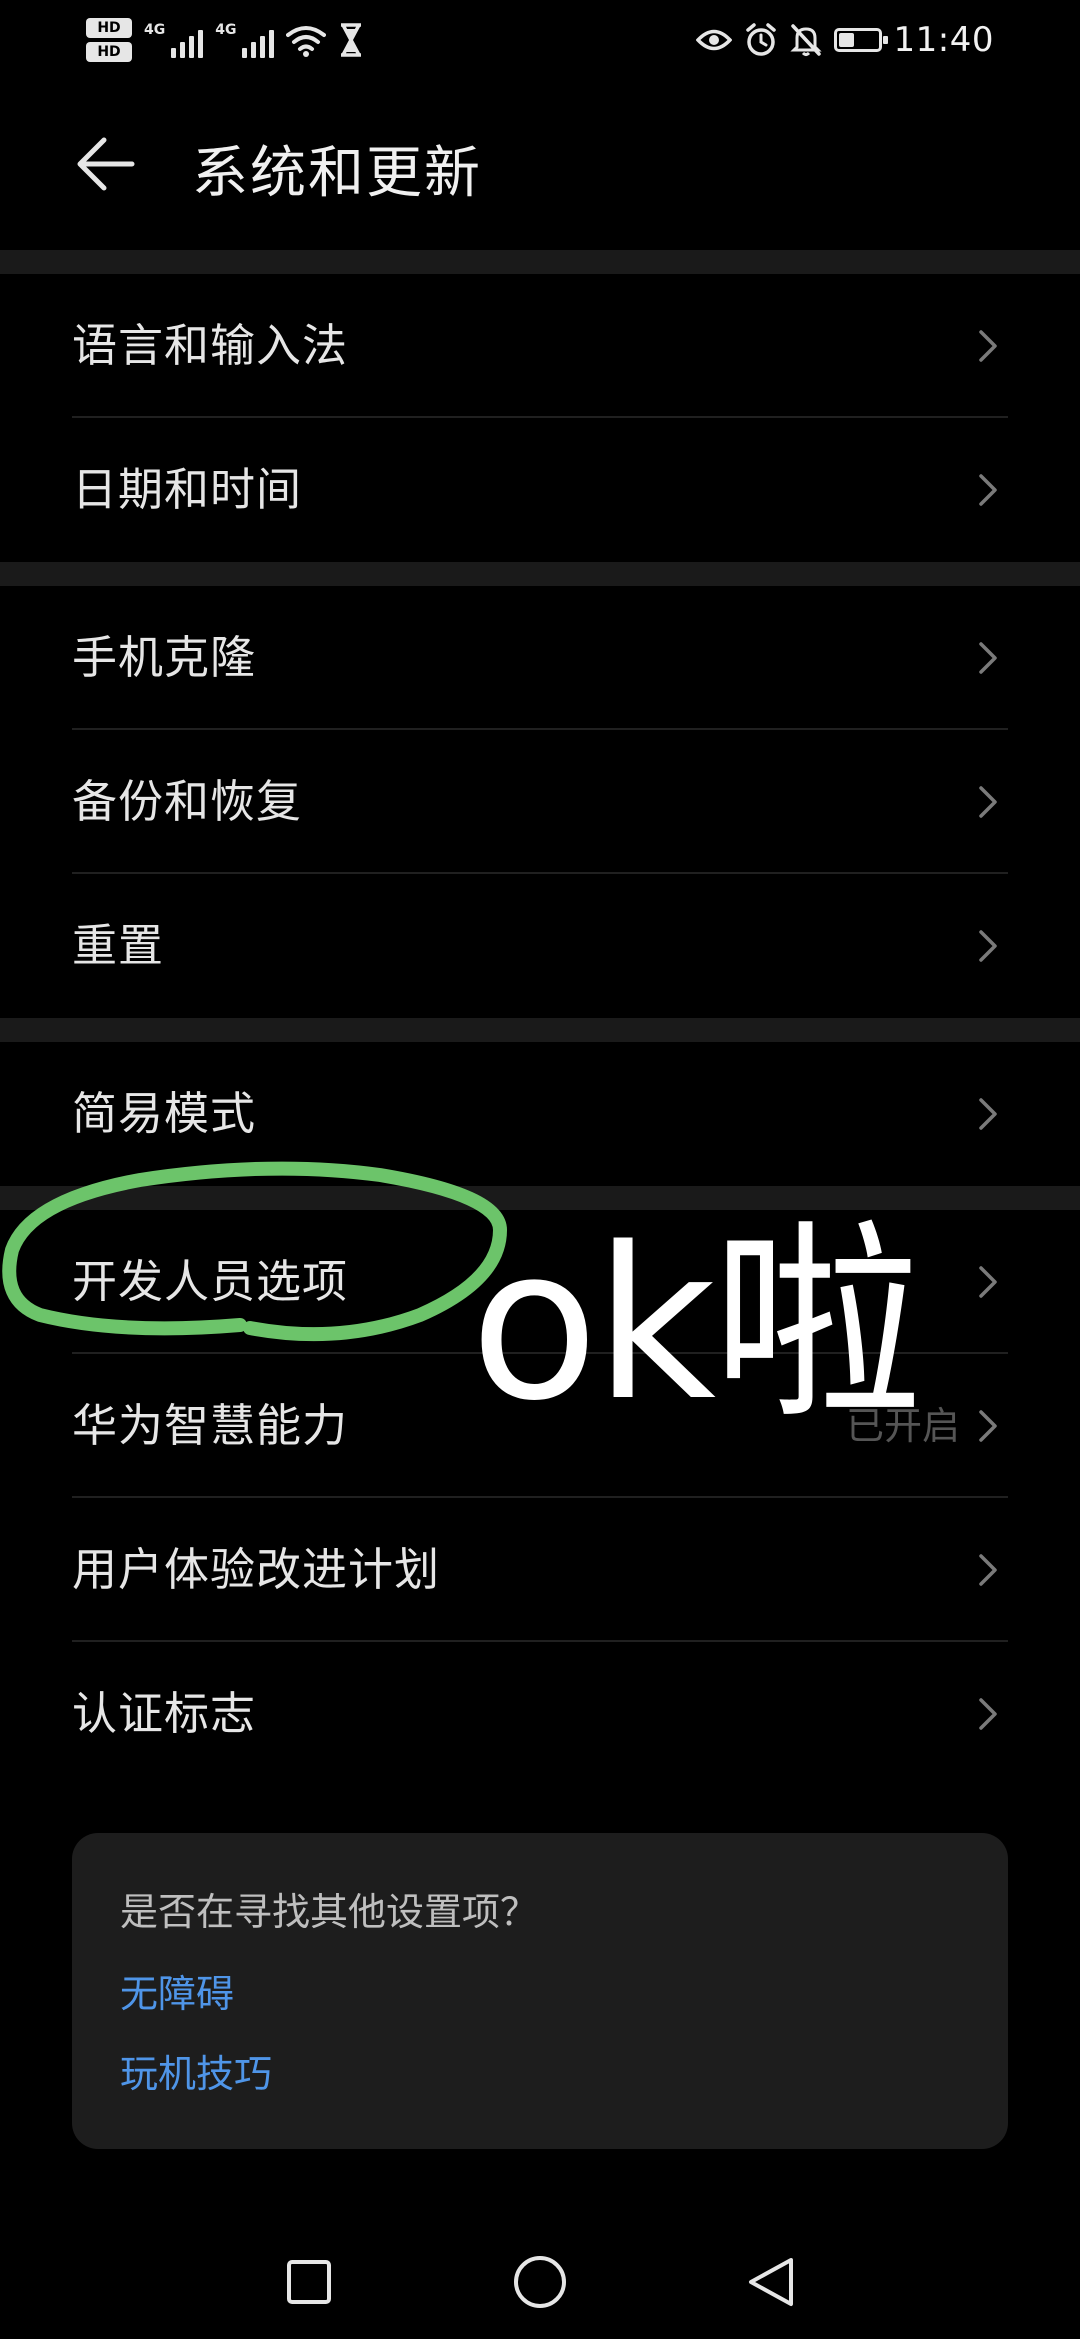 Image resolution: width=1080 pixels, height=2339 pixels. I want to click on arrow-left-icon, so click(106, 164).